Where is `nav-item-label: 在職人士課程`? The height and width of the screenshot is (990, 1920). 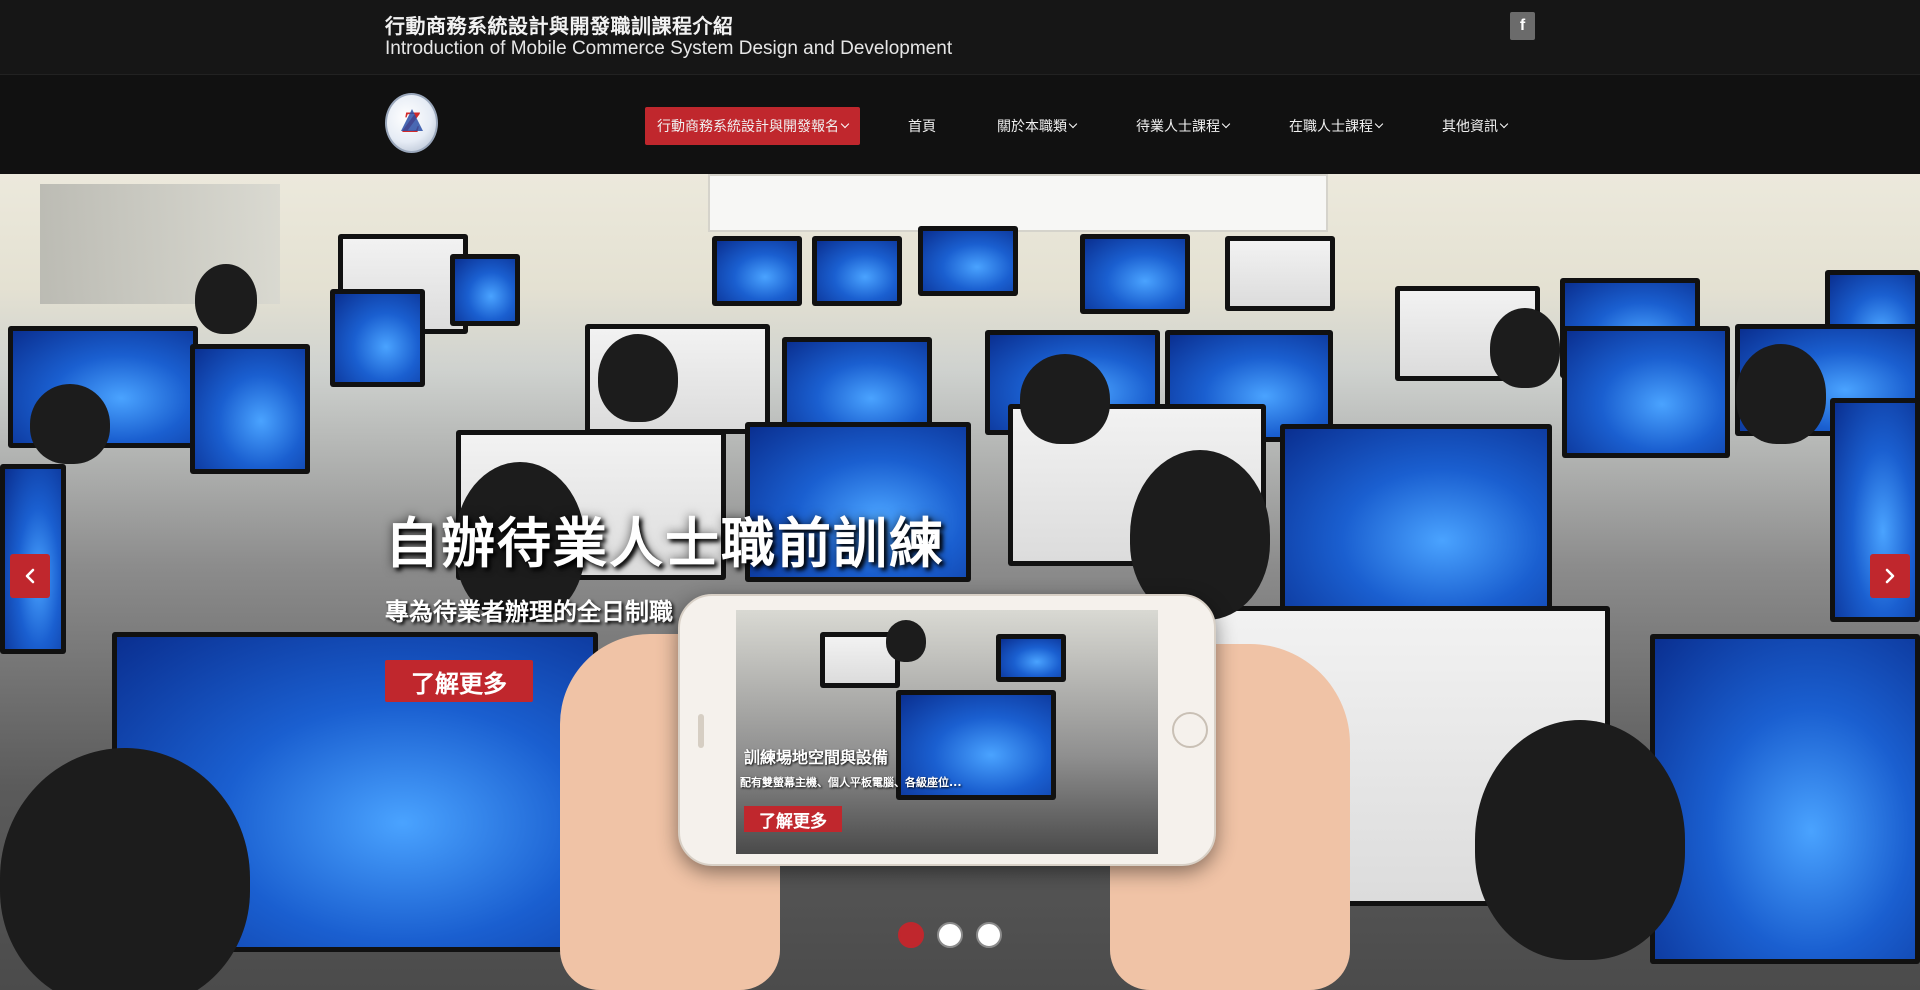
nav-item-label: 在職人士課程 is located at coordinates (1331, 127).